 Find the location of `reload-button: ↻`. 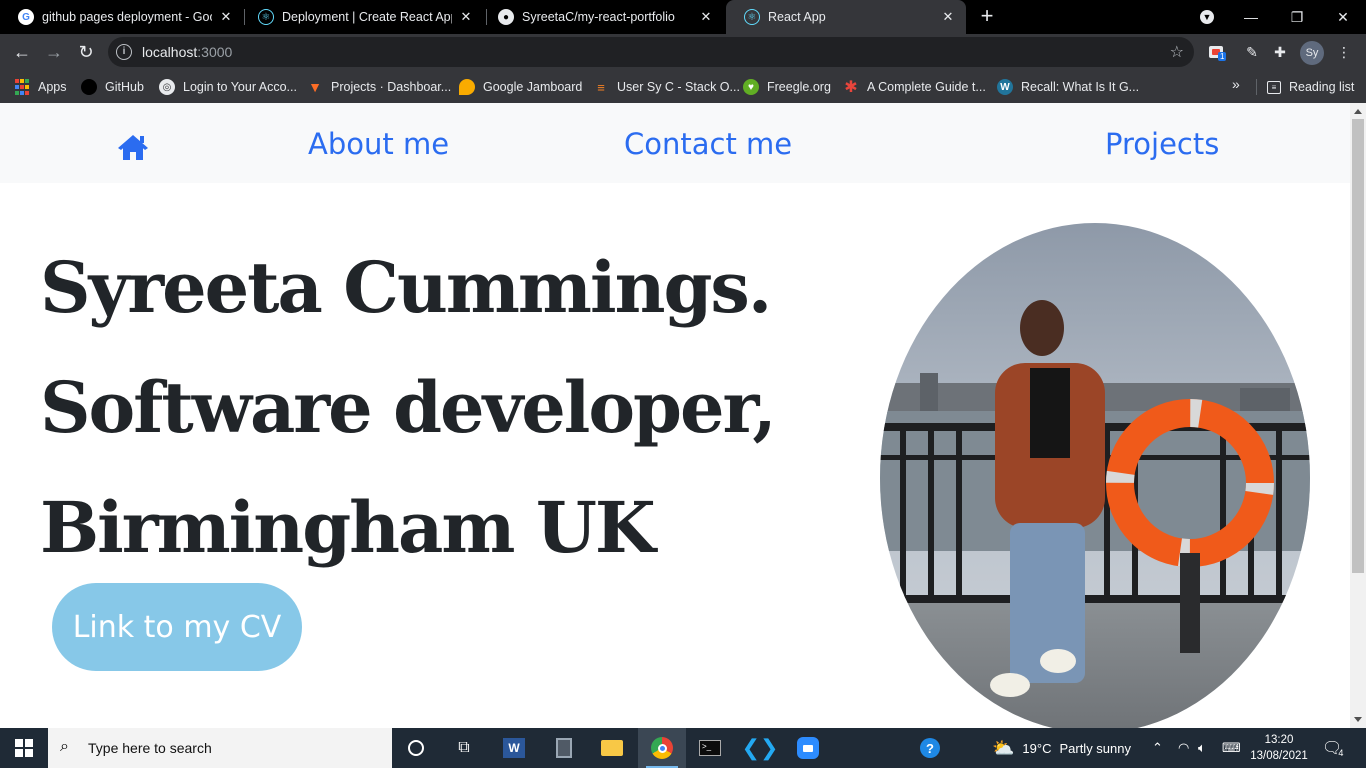

reload-button: ↻ is located at coordinates (86, 52).